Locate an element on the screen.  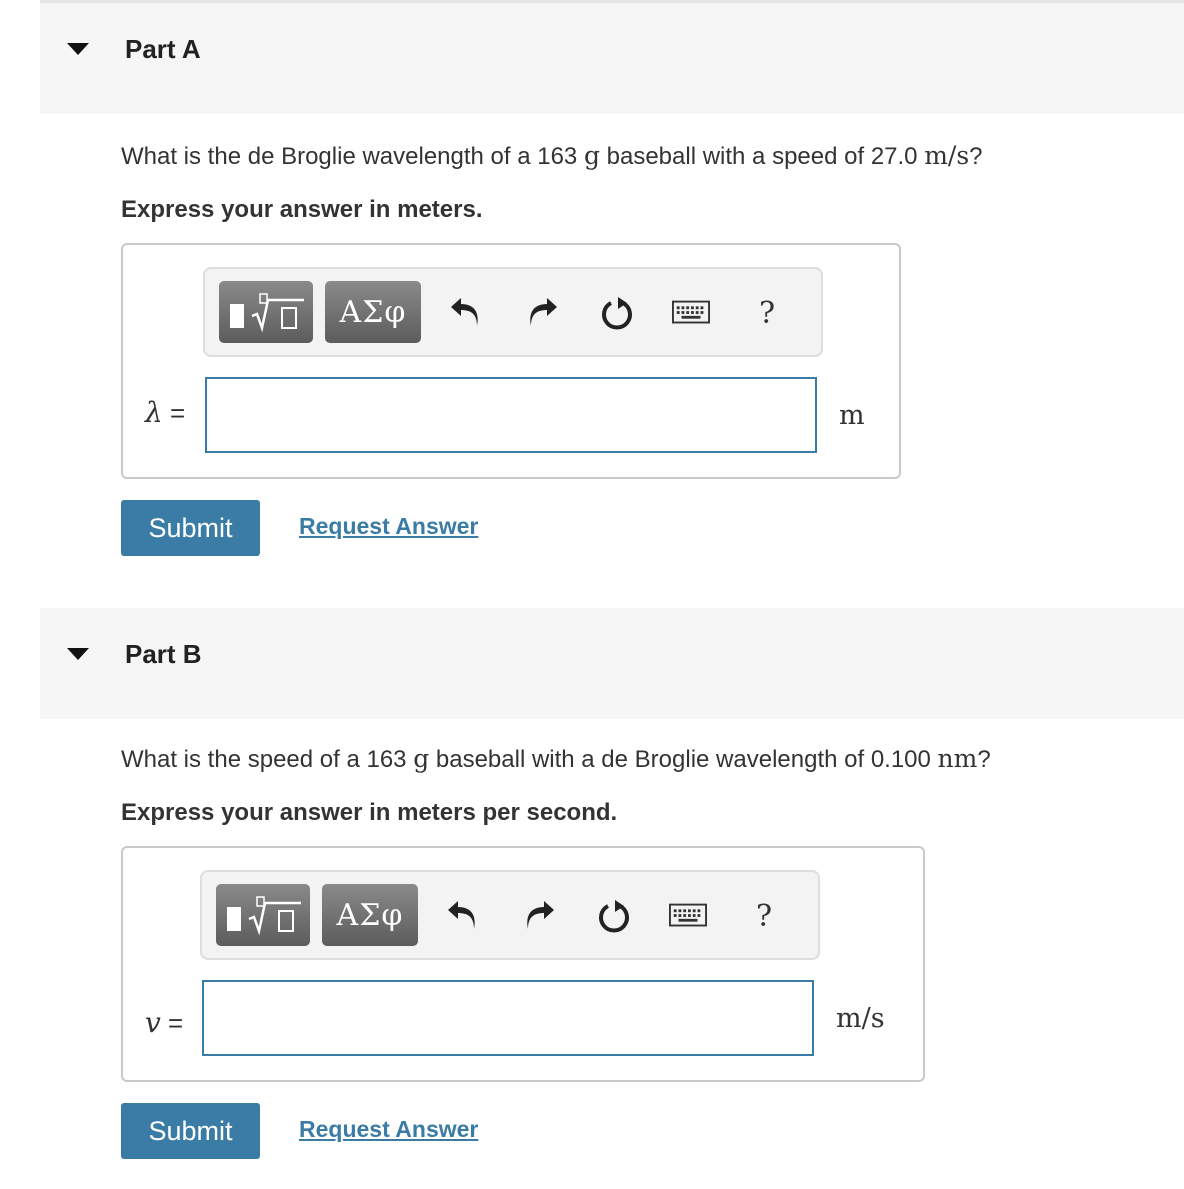
part-b-variable-label: v = is located at coordinates (164, 1022).